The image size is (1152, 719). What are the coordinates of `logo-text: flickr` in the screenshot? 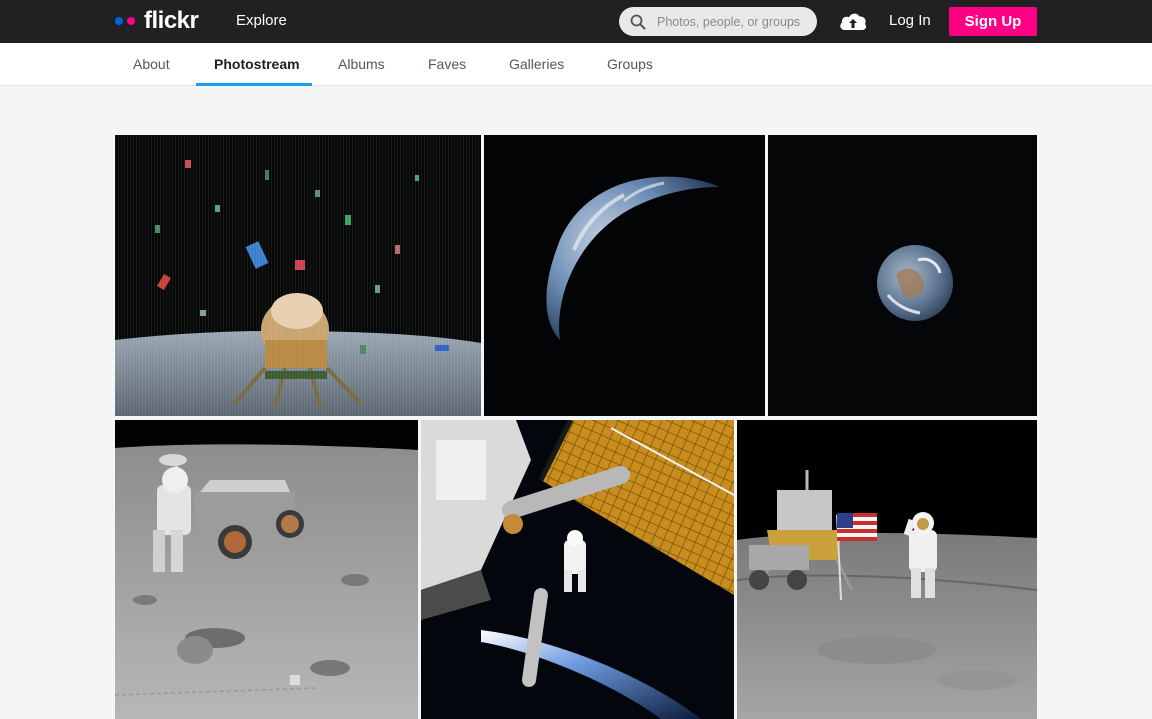 It's located at (171, 20).